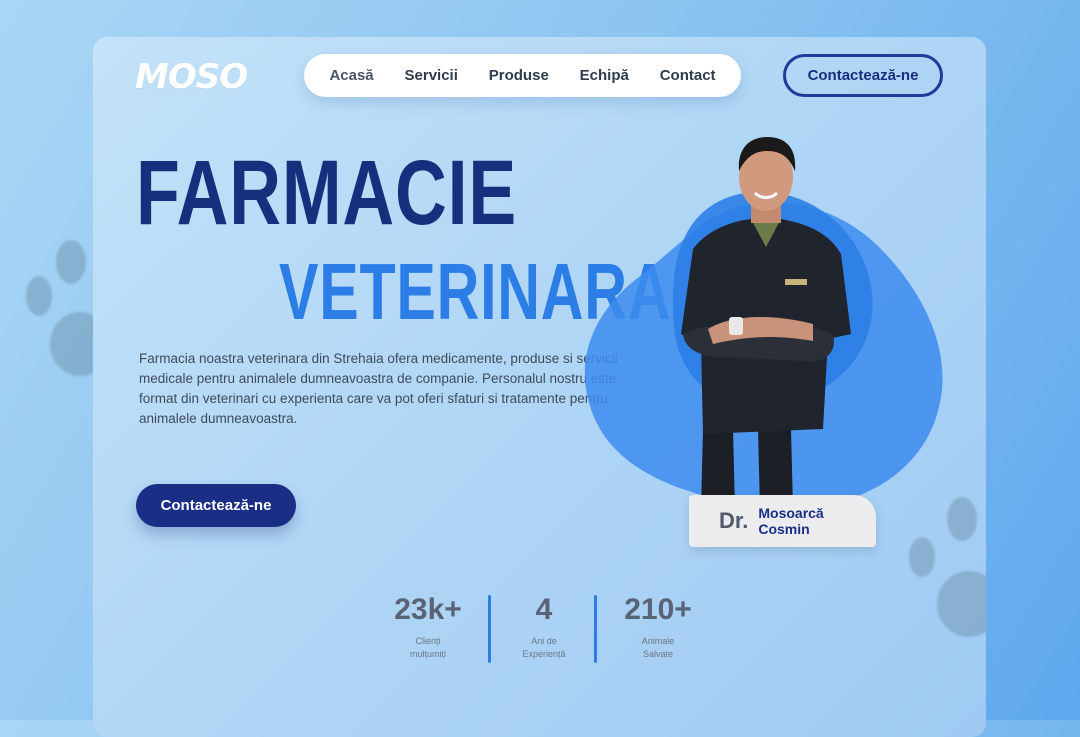 Image resolution: width=1080 pixels, height=737 pixels. I want to click on hero-title-line1: FARMACIE, so click(326, 193).